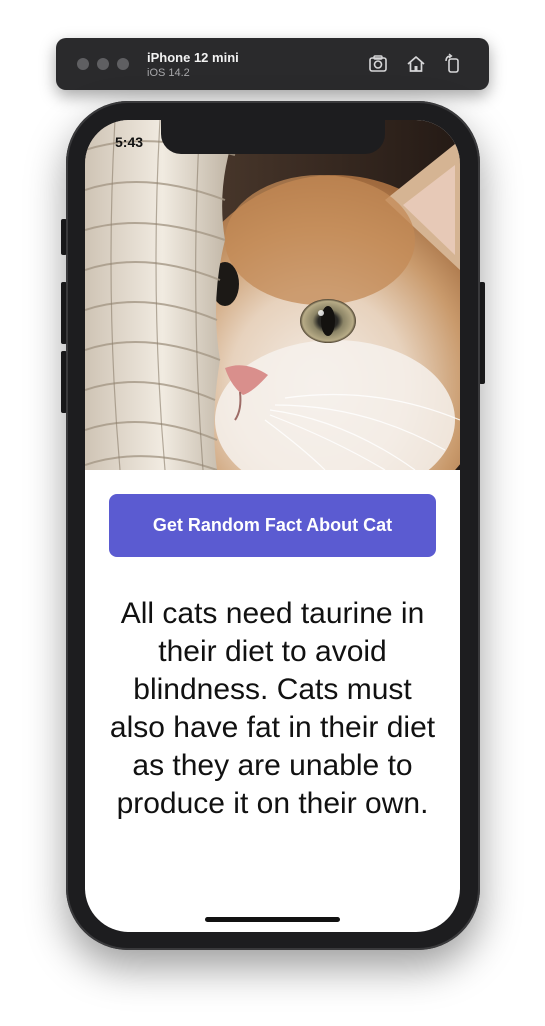  Describe the element at coordinates (453, 64) in the screenshot. I see `rotate-icon` at that location.